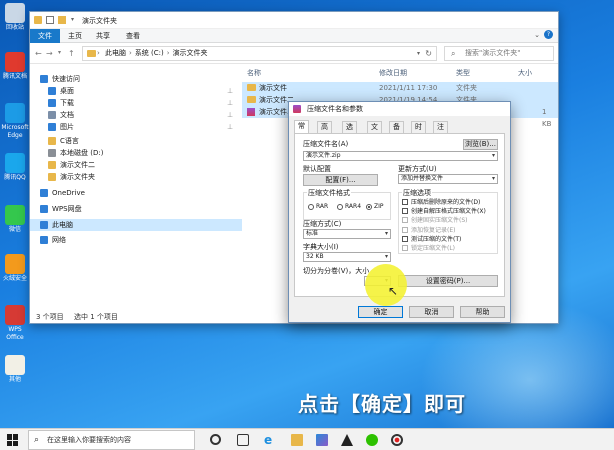 The width and height of the screenshot is (614, 450). Describe the element at coordinates (482, 312) in the screenshot. I see `help-button: 帮助` at that location.